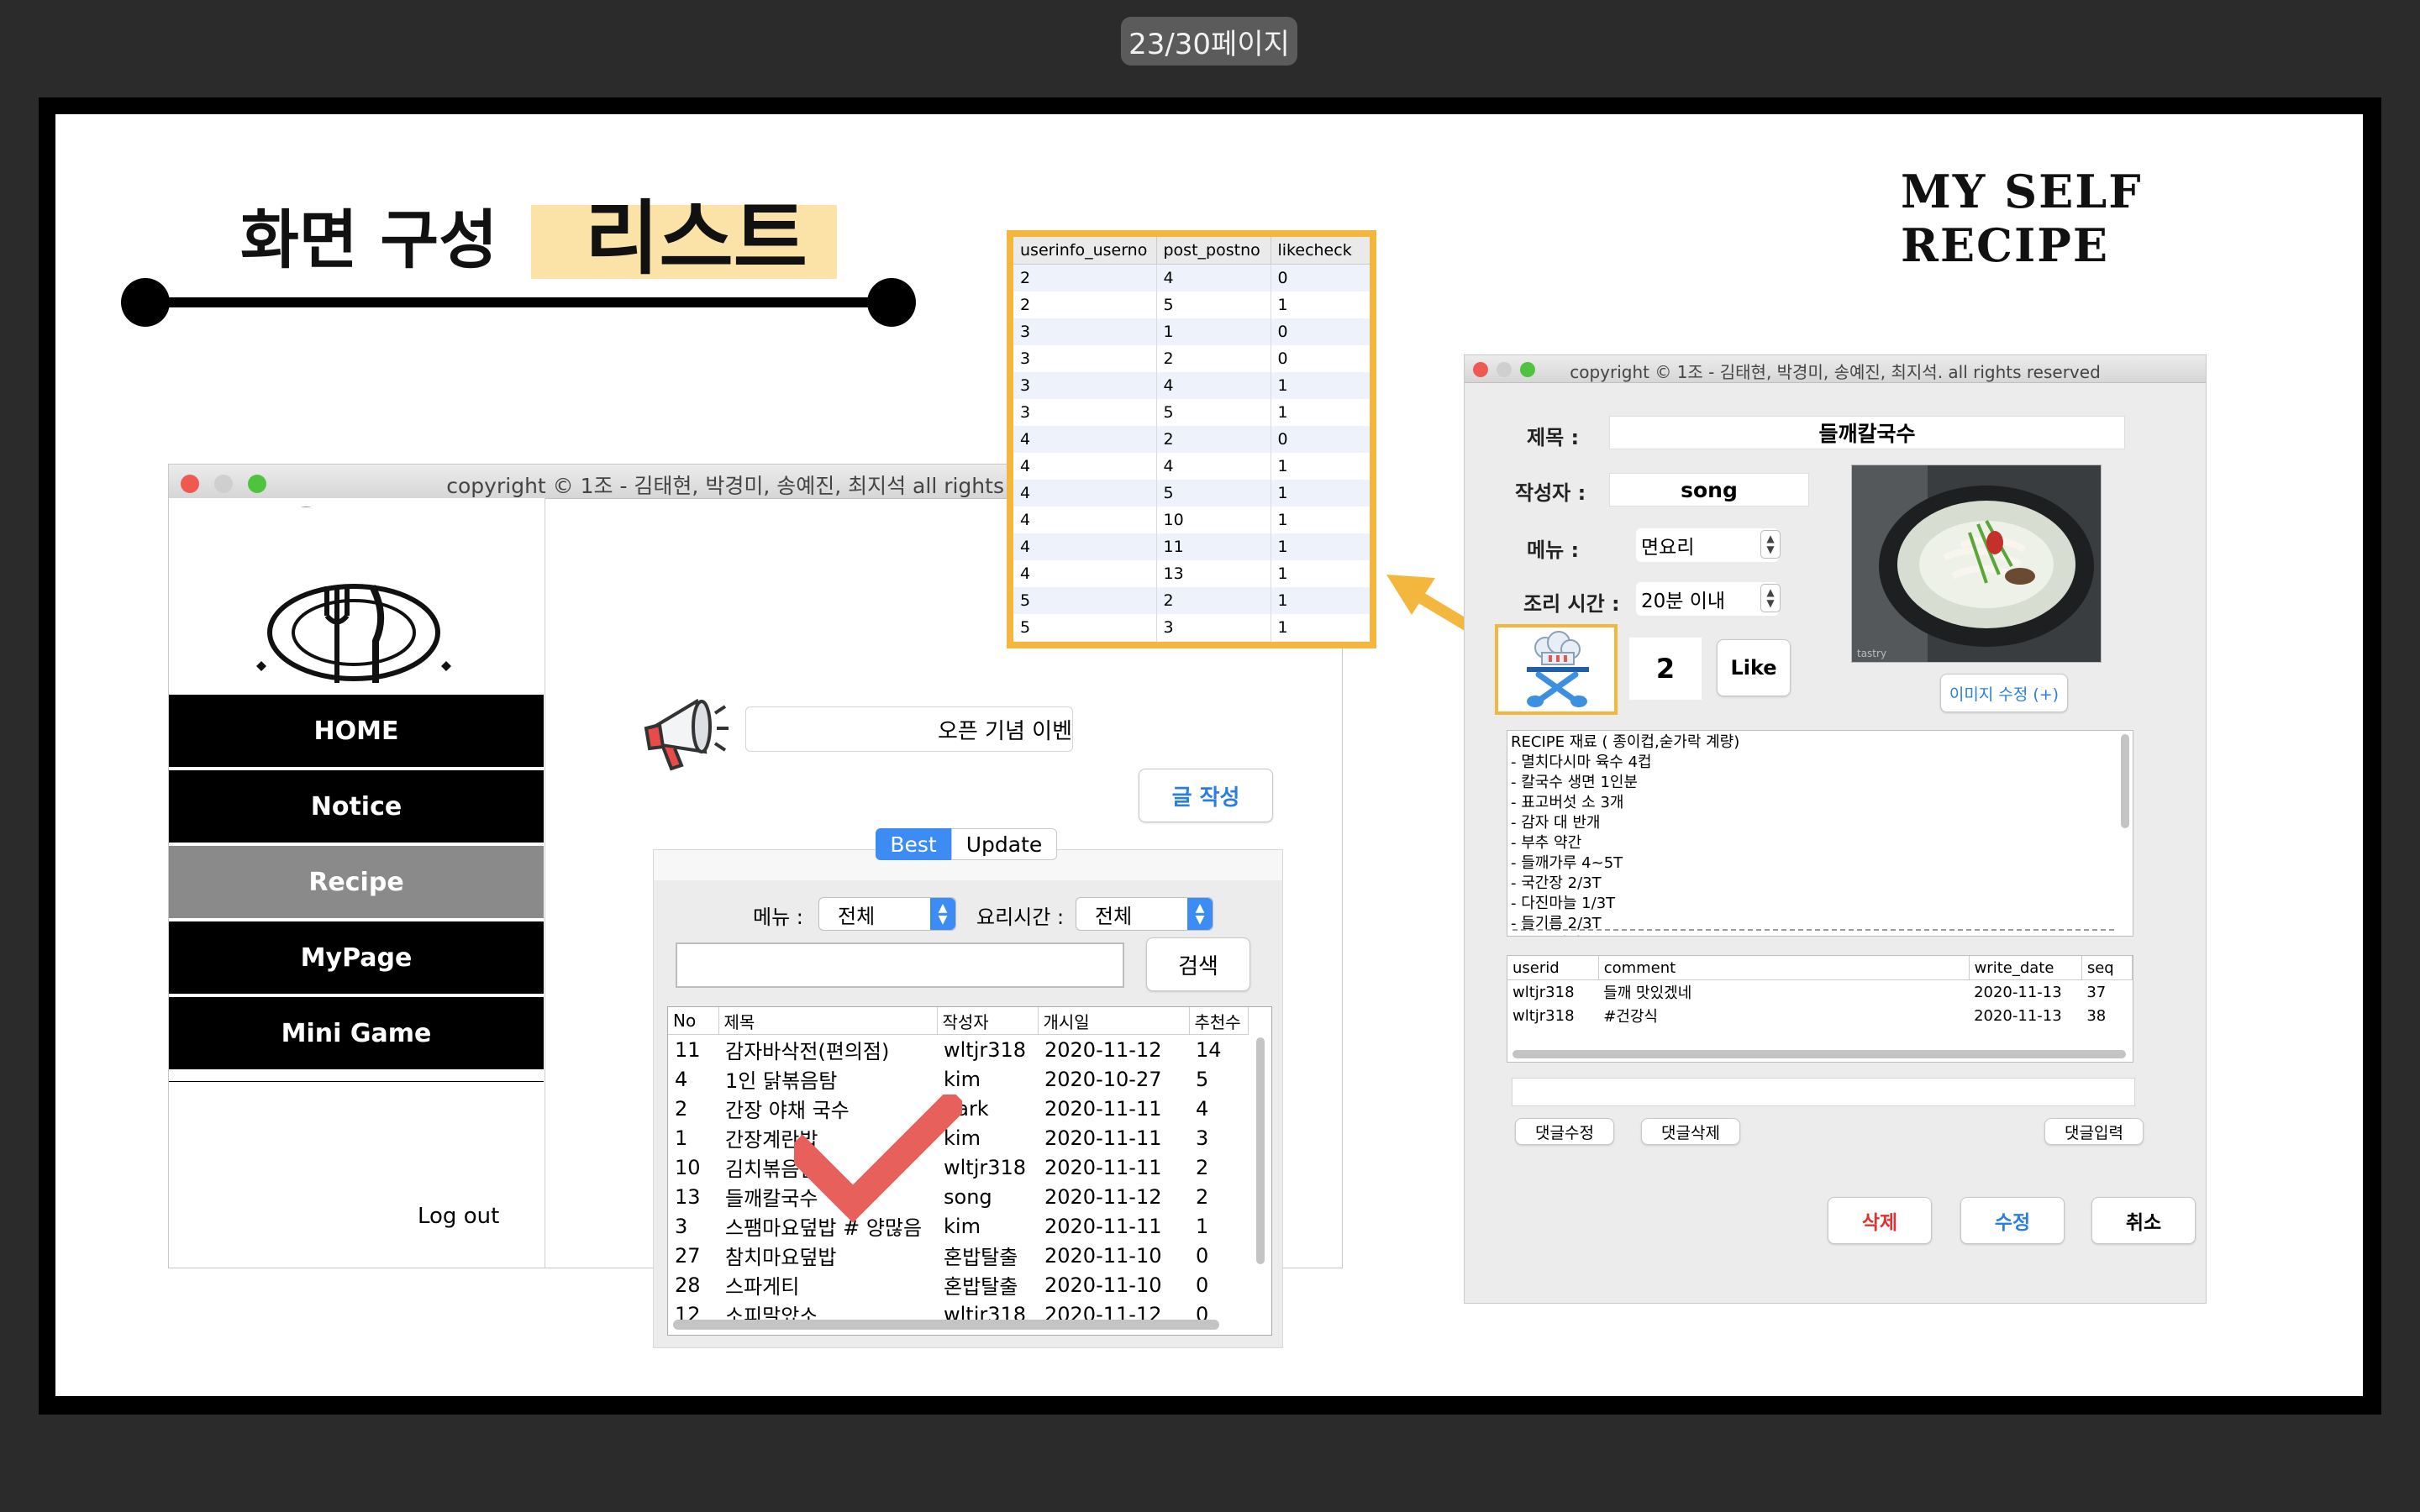 This screenshot has width=2420, height=1512. Describe the element at coordinates (1820, 1015) in the screenshot. I see `table-row: wltjr318 #건강식 2020-11-13 38` at that location.